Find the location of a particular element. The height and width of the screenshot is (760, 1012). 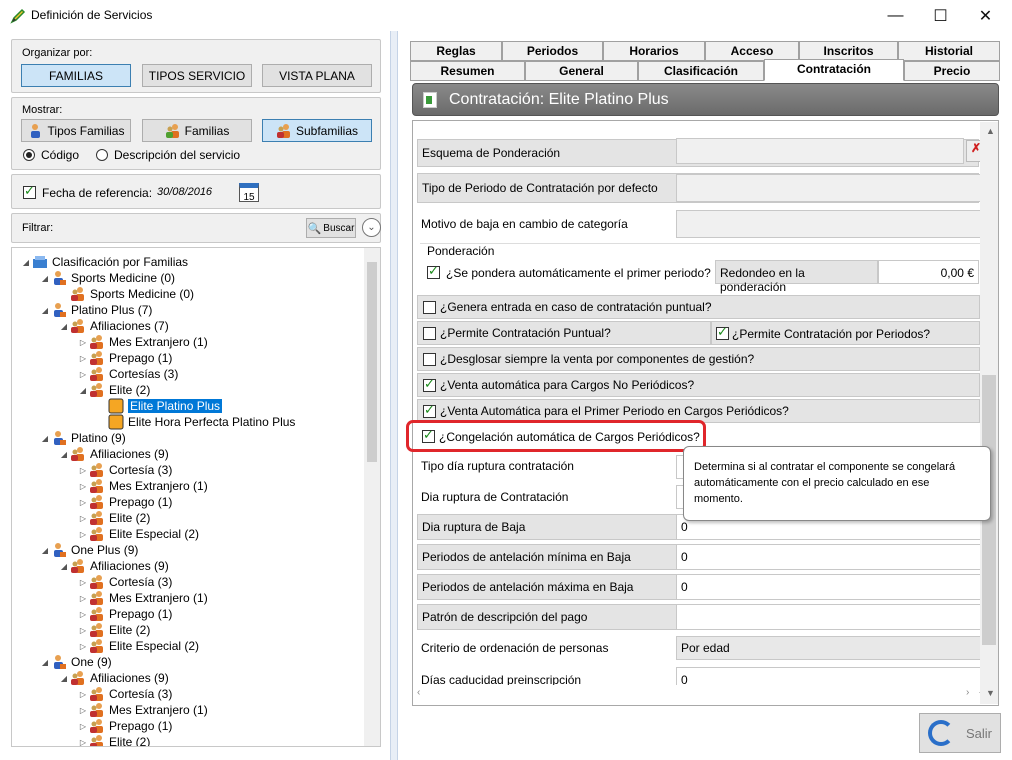

ant-max-field: 0 is located at coordinates (828, 587).